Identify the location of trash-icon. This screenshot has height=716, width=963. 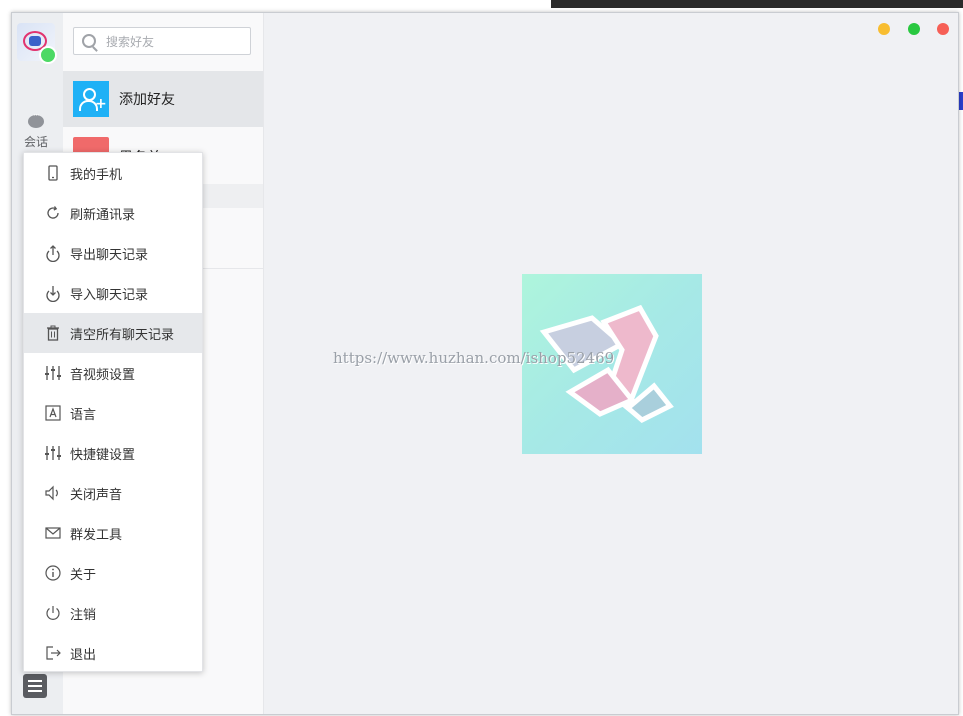
(53, 333).